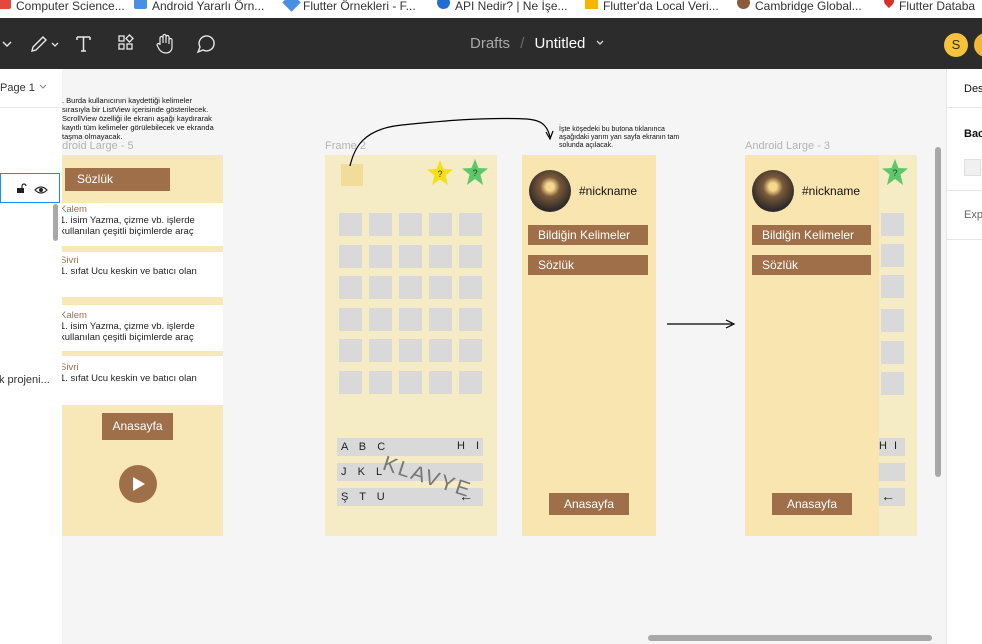 This screenshot has width=982, height=644. What do you see at coordinates (811, 235) in the screenshot?
I see `known-words-button: Bildiğin Kelimeler` at bounding box center [811, 235].